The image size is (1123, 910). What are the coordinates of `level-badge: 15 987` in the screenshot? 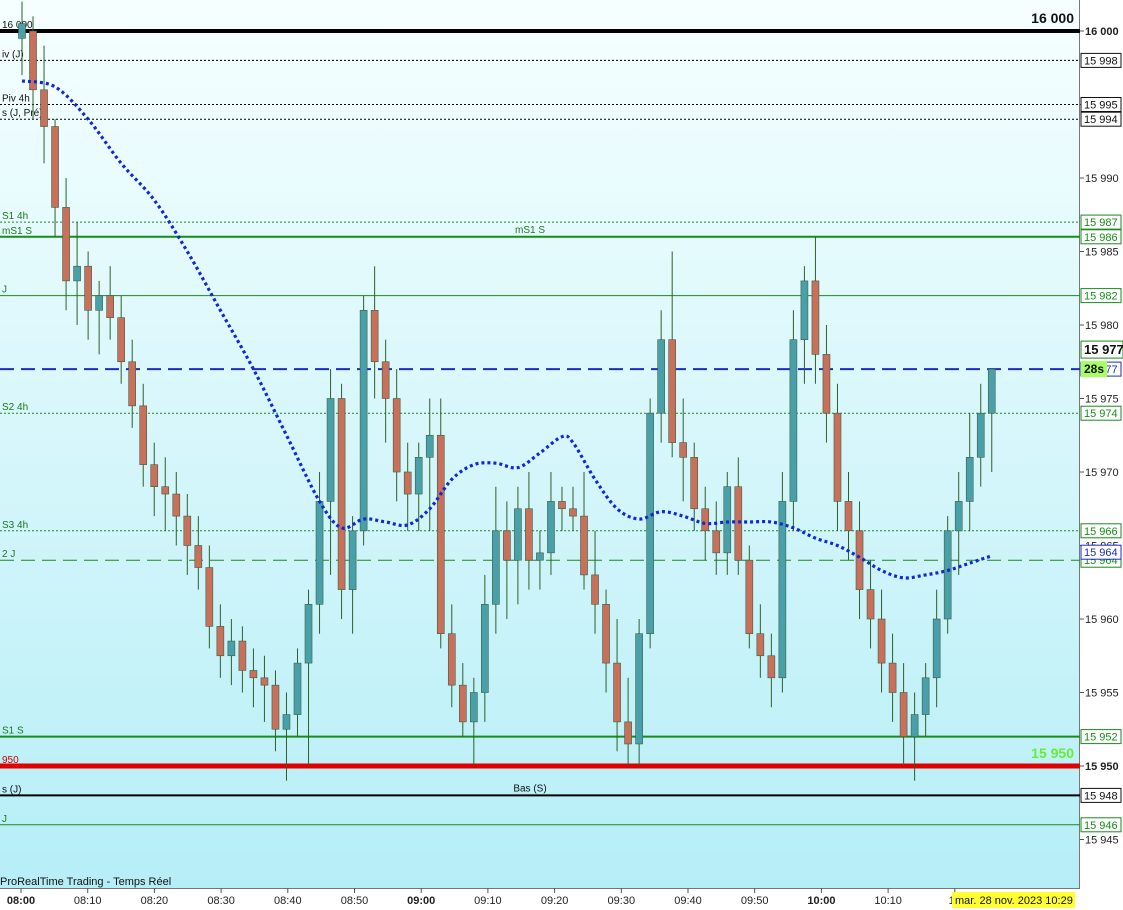 It's located at (1101, 223).